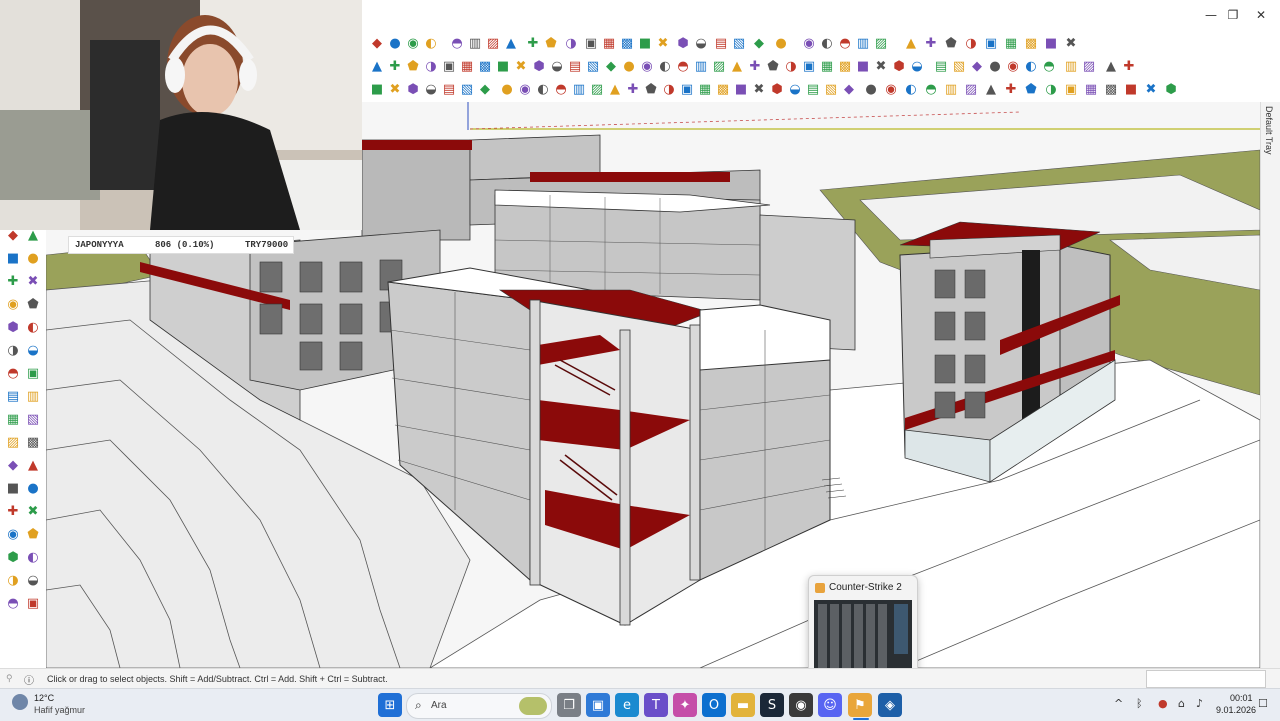  What do you see at coordinates (951, 89) in the screenshot?
I see `toolbar-tool-icon: ▥` at bounding box center [951, 89].